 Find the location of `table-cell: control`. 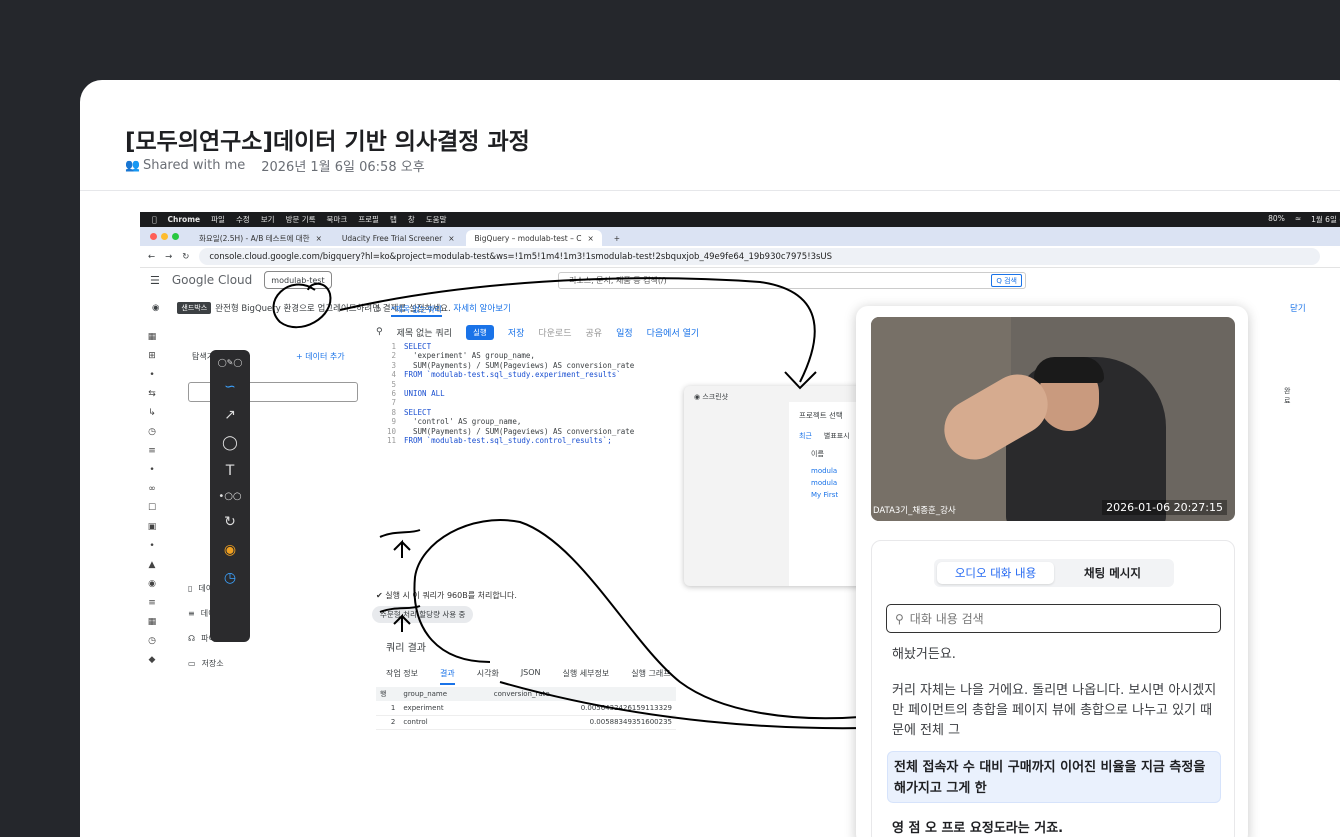

table-cell: control is located at coordinates (444, 722).